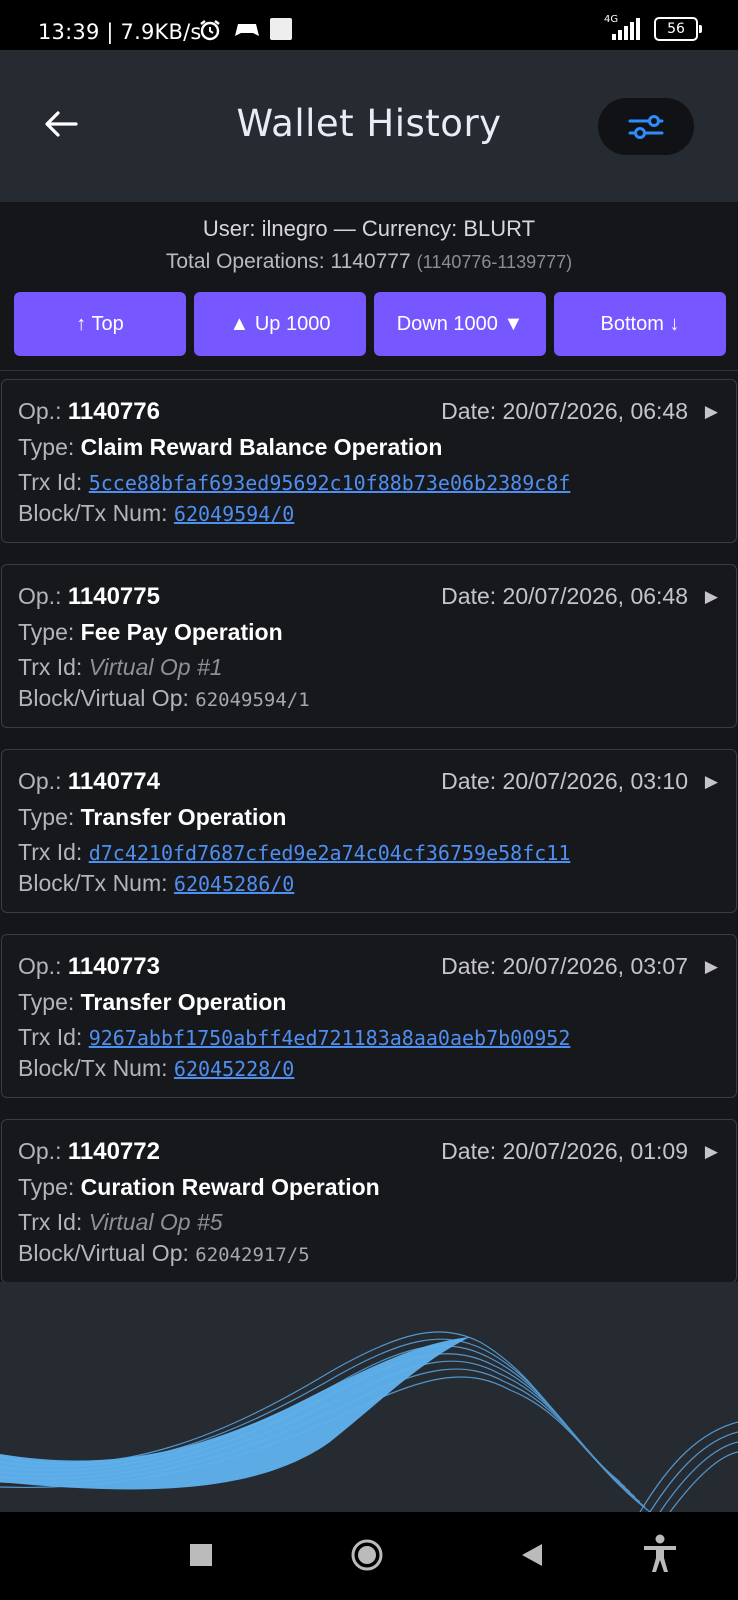 This screenshot has width=738, height=1600. What do you see at coordinates (370, 324) in the screenshot?
I see `pagination-buttons: ↑ Top ▲ Up 1000 Down 1000 ▼ Bottom ↓` at bounding box center [370, 324].